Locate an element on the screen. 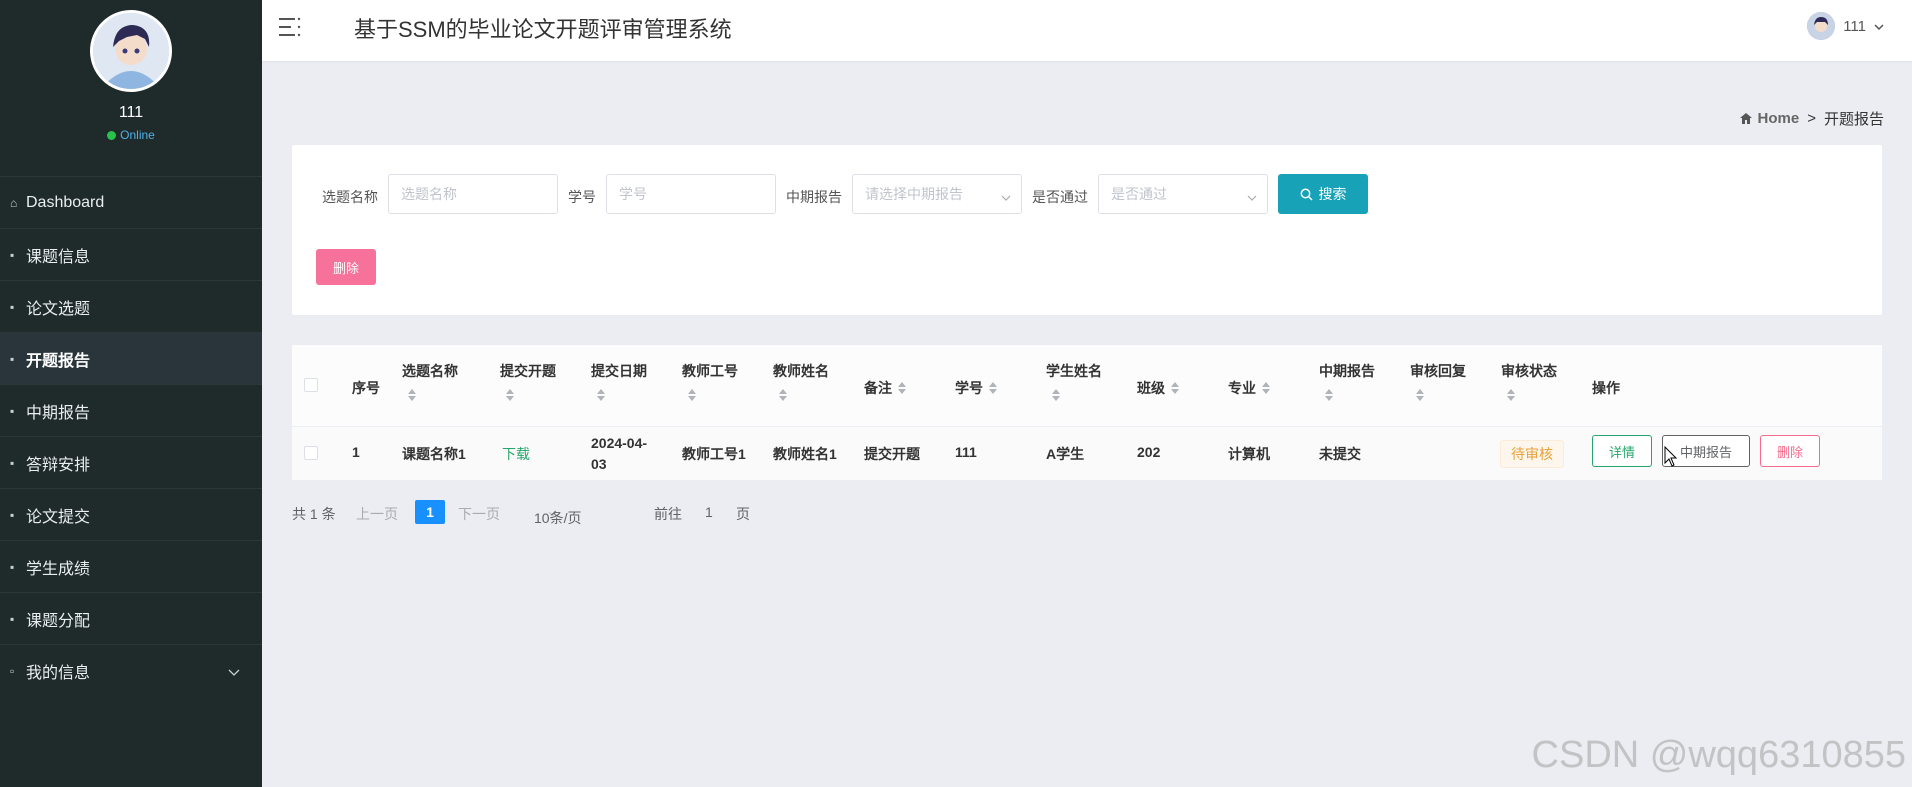 The image size is (1912, 787). home-icon: ⌂ is located at coordinates (14, 202).